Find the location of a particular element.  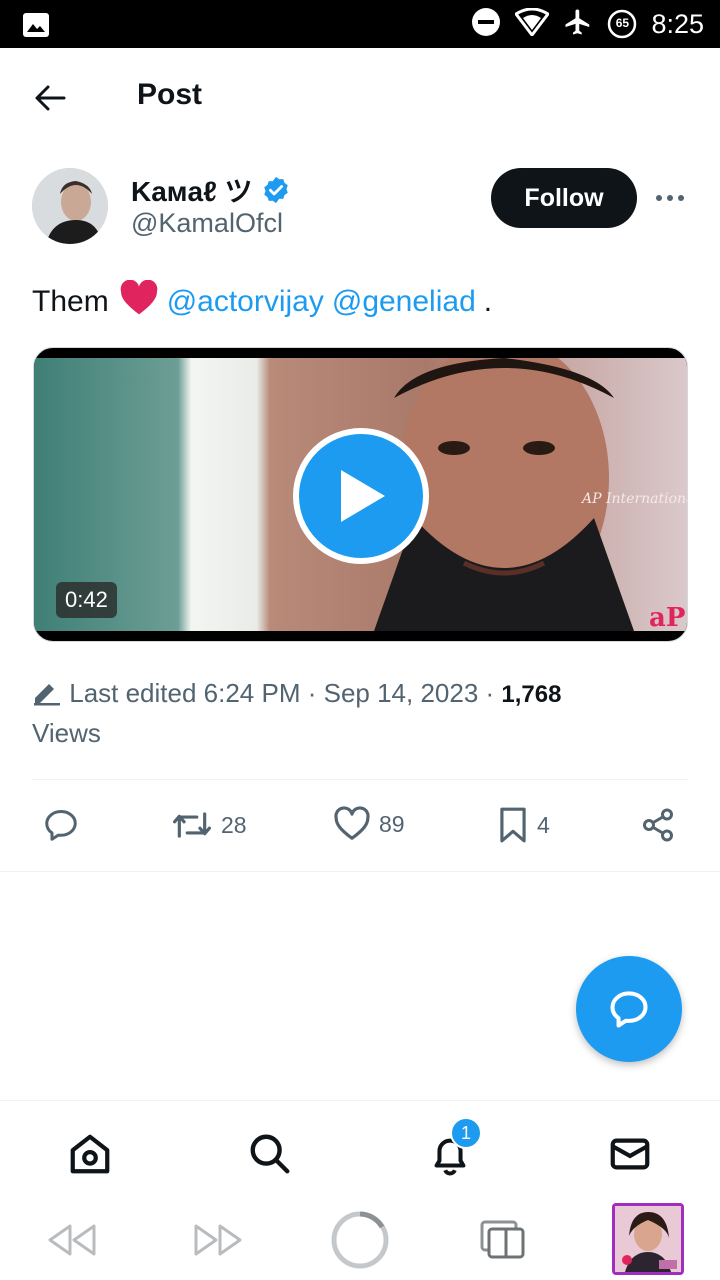

page-title: Post is located at coordinates (170, 94).